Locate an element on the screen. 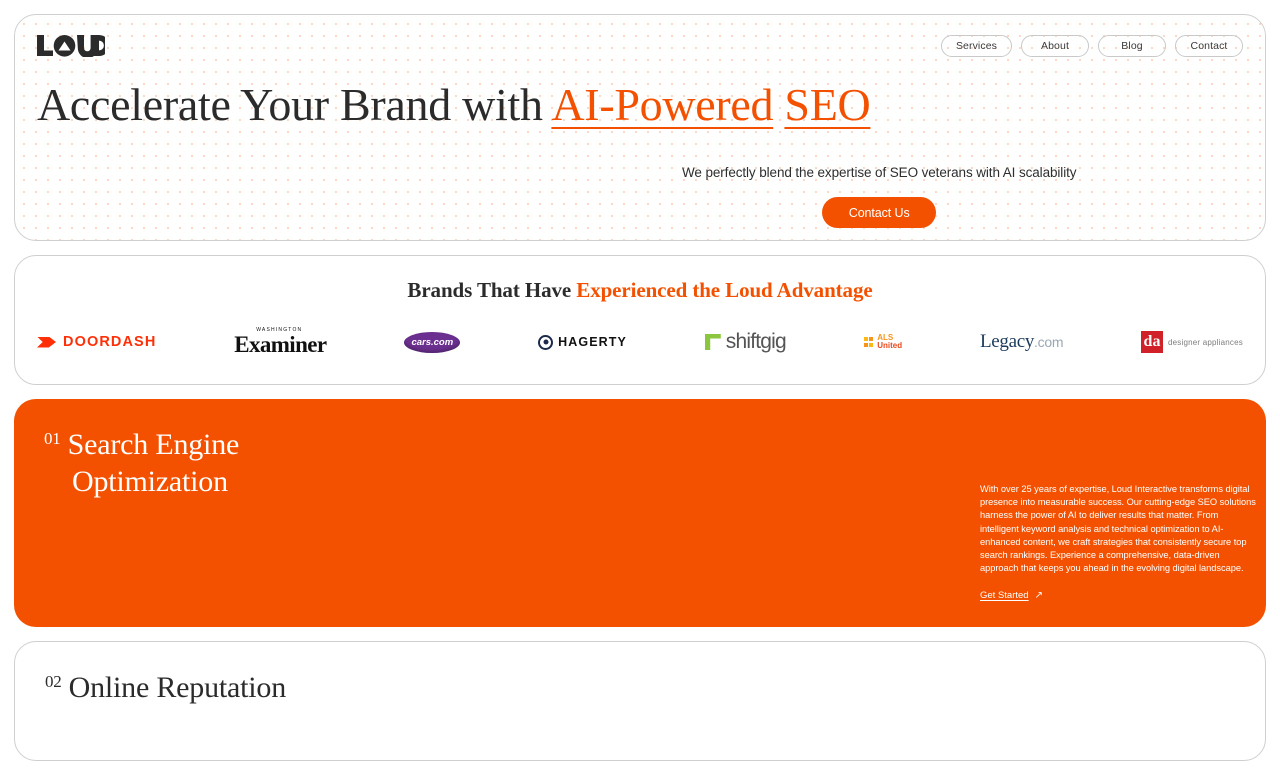 The width and height of the screenshot is (1280, 775). doordash-label: DOORDASH is located at coordinates (110, 342).